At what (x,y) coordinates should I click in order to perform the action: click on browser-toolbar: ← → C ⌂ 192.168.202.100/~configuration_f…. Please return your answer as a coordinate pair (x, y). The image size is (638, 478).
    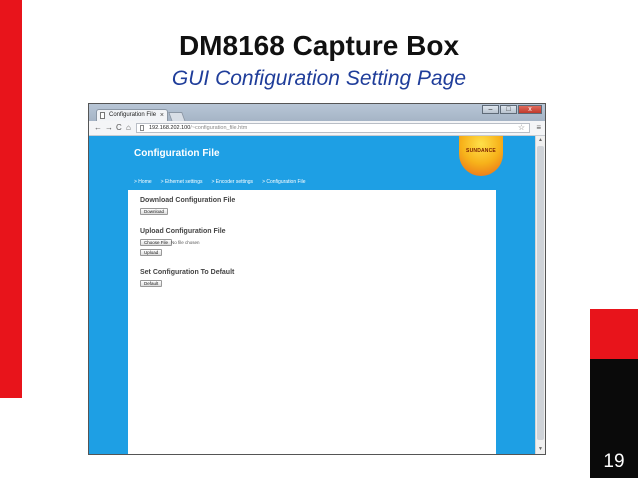
    Looking at the image, I should click on (317, 128).